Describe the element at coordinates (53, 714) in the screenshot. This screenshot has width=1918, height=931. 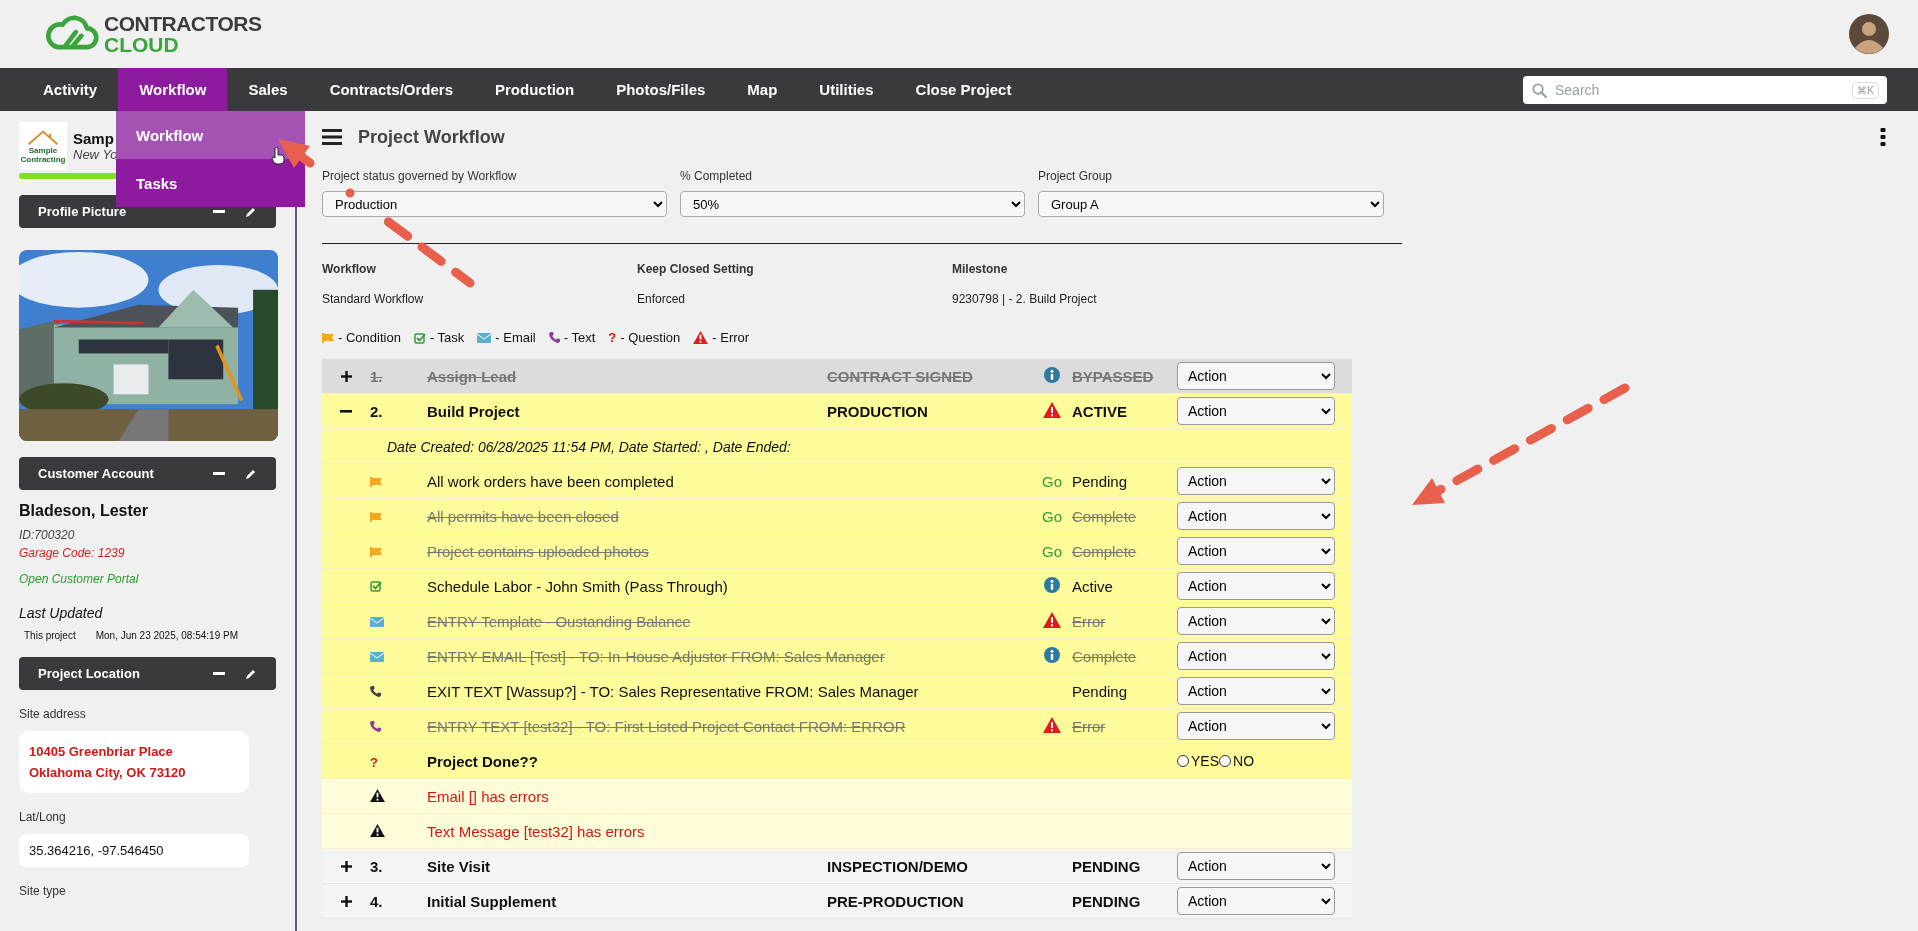
I see `field-label: Site address` at that location.